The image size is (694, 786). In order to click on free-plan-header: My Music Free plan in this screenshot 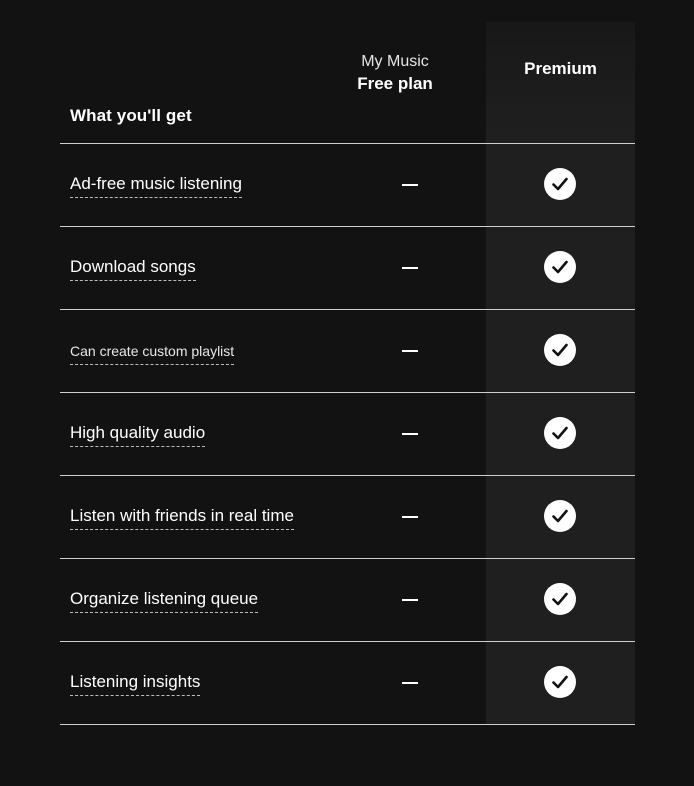, I will do `click(395, 74)`.